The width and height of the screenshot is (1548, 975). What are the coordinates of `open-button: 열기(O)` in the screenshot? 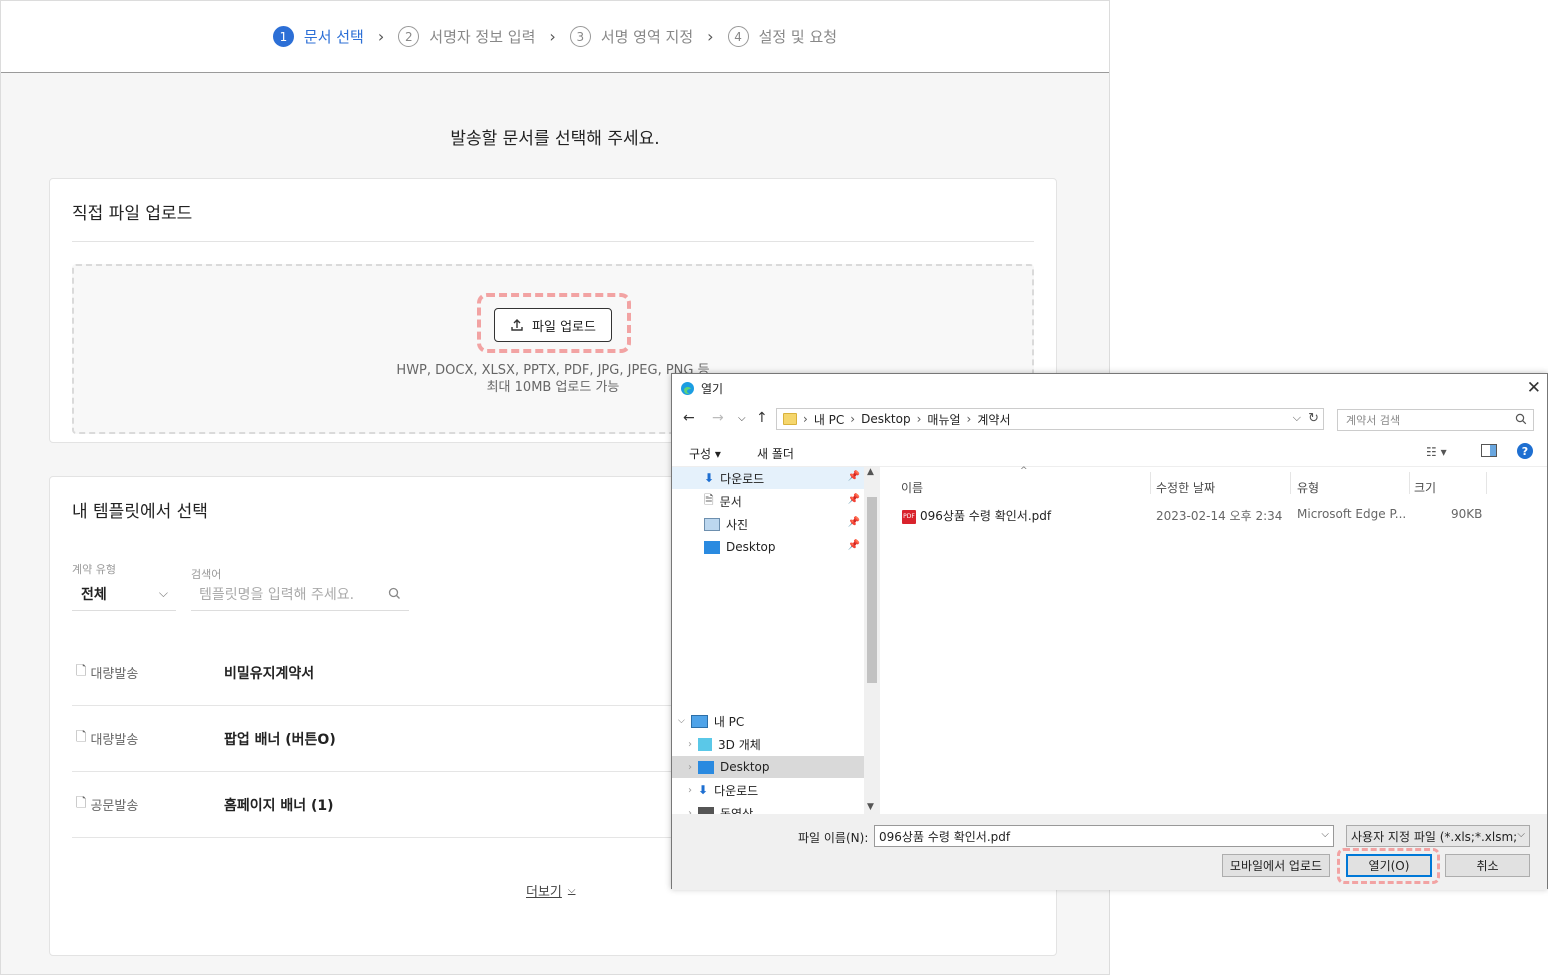 It's located at (1389, 865).